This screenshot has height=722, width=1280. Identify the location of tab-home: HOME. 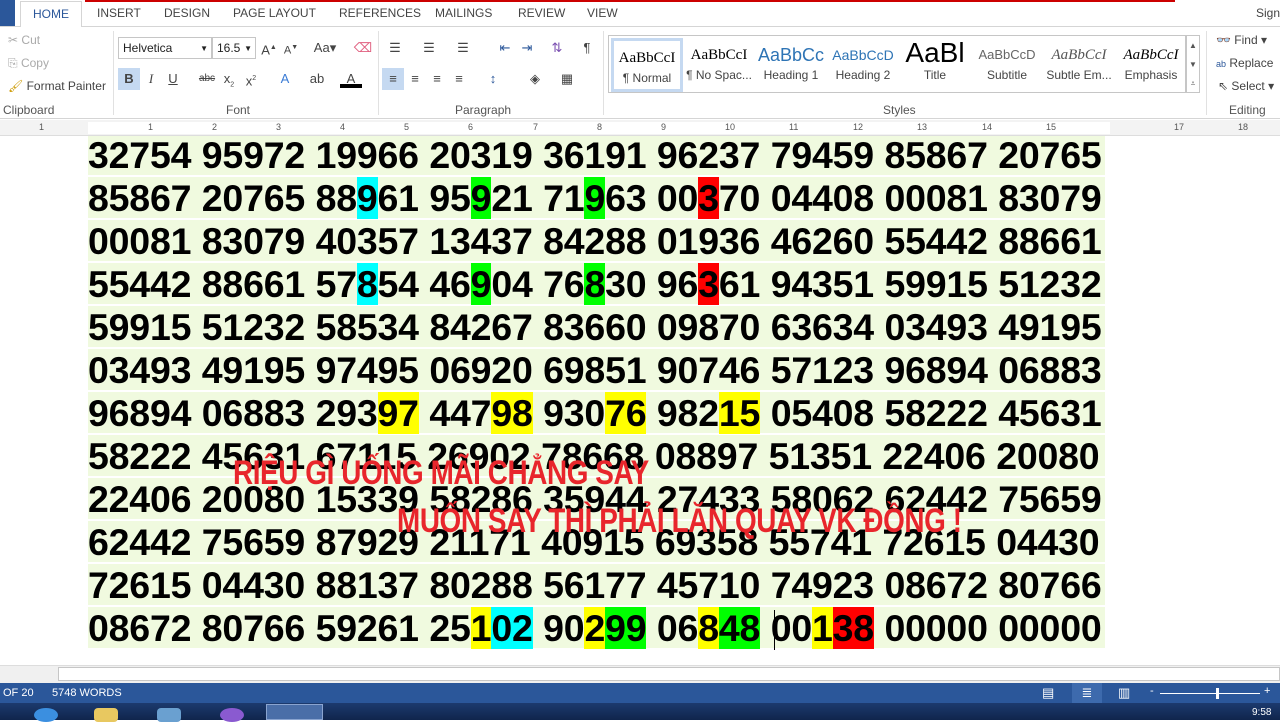
(51, 14).